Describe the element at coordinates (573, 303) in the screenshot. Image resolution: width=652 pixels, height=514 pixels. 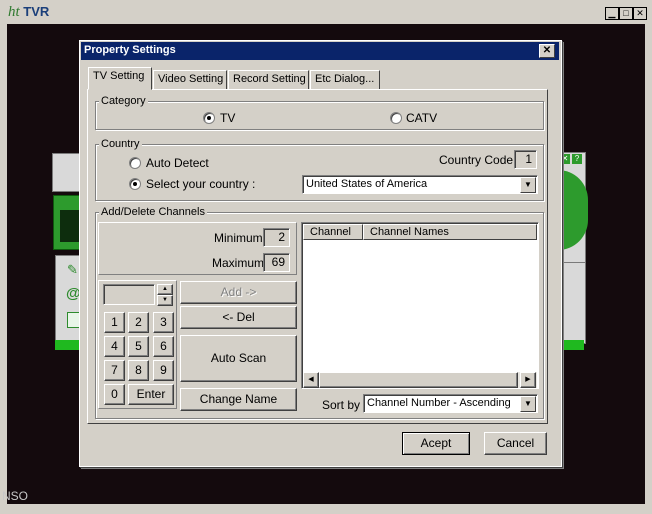
I see `player-right-lower` at that location.